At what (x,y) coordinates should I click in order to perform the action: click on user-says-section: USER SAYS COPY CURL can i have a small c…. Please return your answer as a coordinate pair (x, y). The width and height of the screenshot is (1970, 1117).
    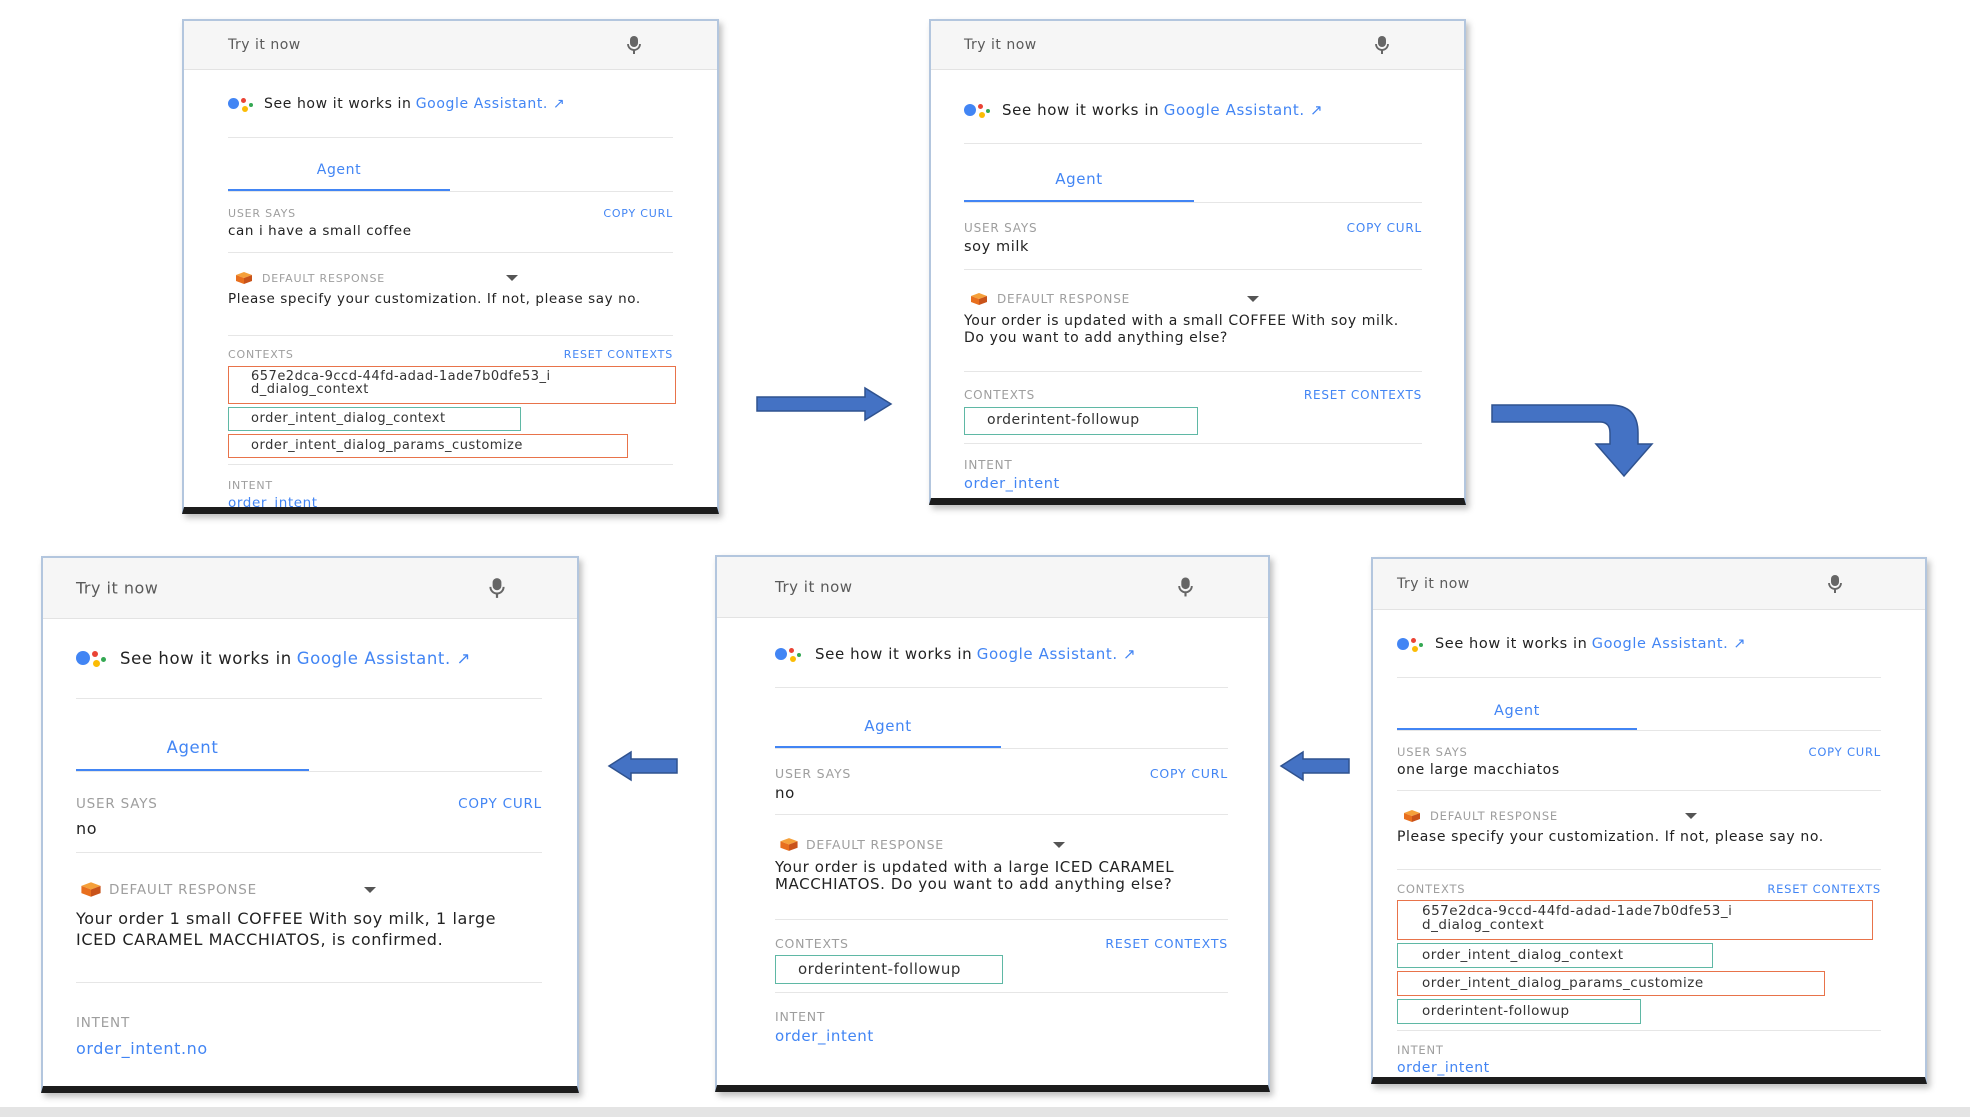
    Looking at the image, I should click on (450, 222).